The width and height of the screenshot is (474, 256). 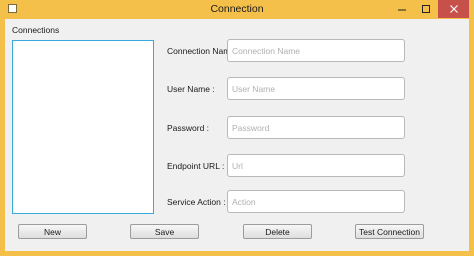 I want to click on delete-button: Delete, so click(x=277, y=231).